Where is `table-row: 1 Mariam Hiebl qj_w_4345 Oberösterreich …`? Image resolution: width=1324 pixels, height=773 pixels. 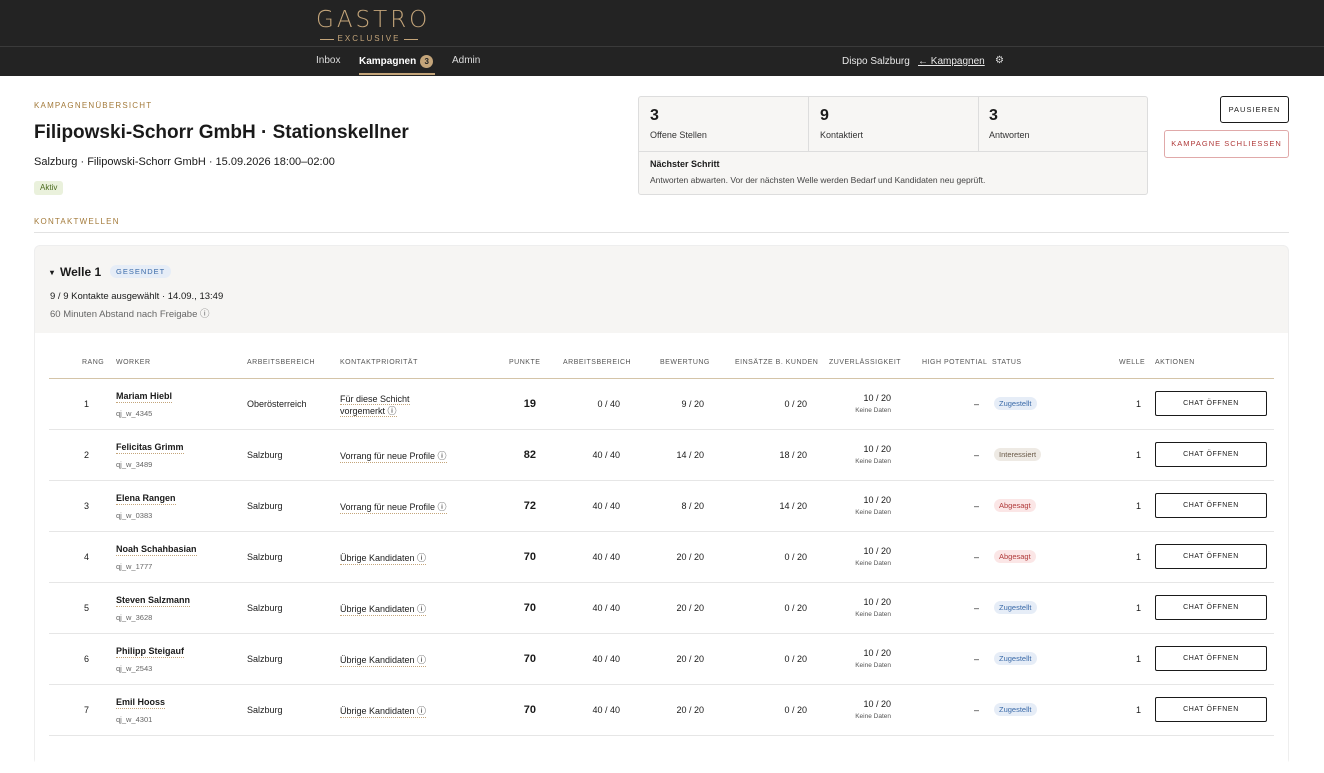
table-row: 1 Mariam Hiebl qj_w_4345 Oberösterreich … is located at coordinates (661, 404).